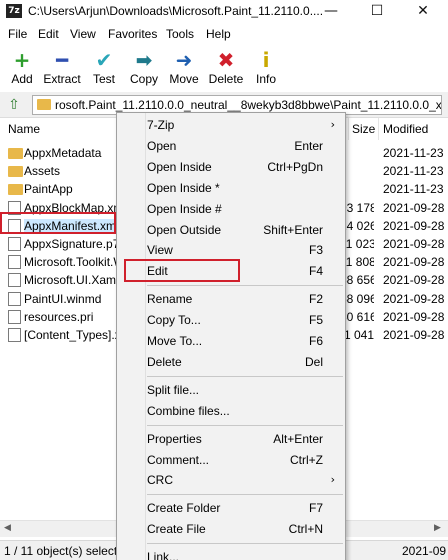  What do you see at coordinates (70, 335) in the screenshot?
I see `file-name: [Content_Types].xml` at bounding box center [70, 335].